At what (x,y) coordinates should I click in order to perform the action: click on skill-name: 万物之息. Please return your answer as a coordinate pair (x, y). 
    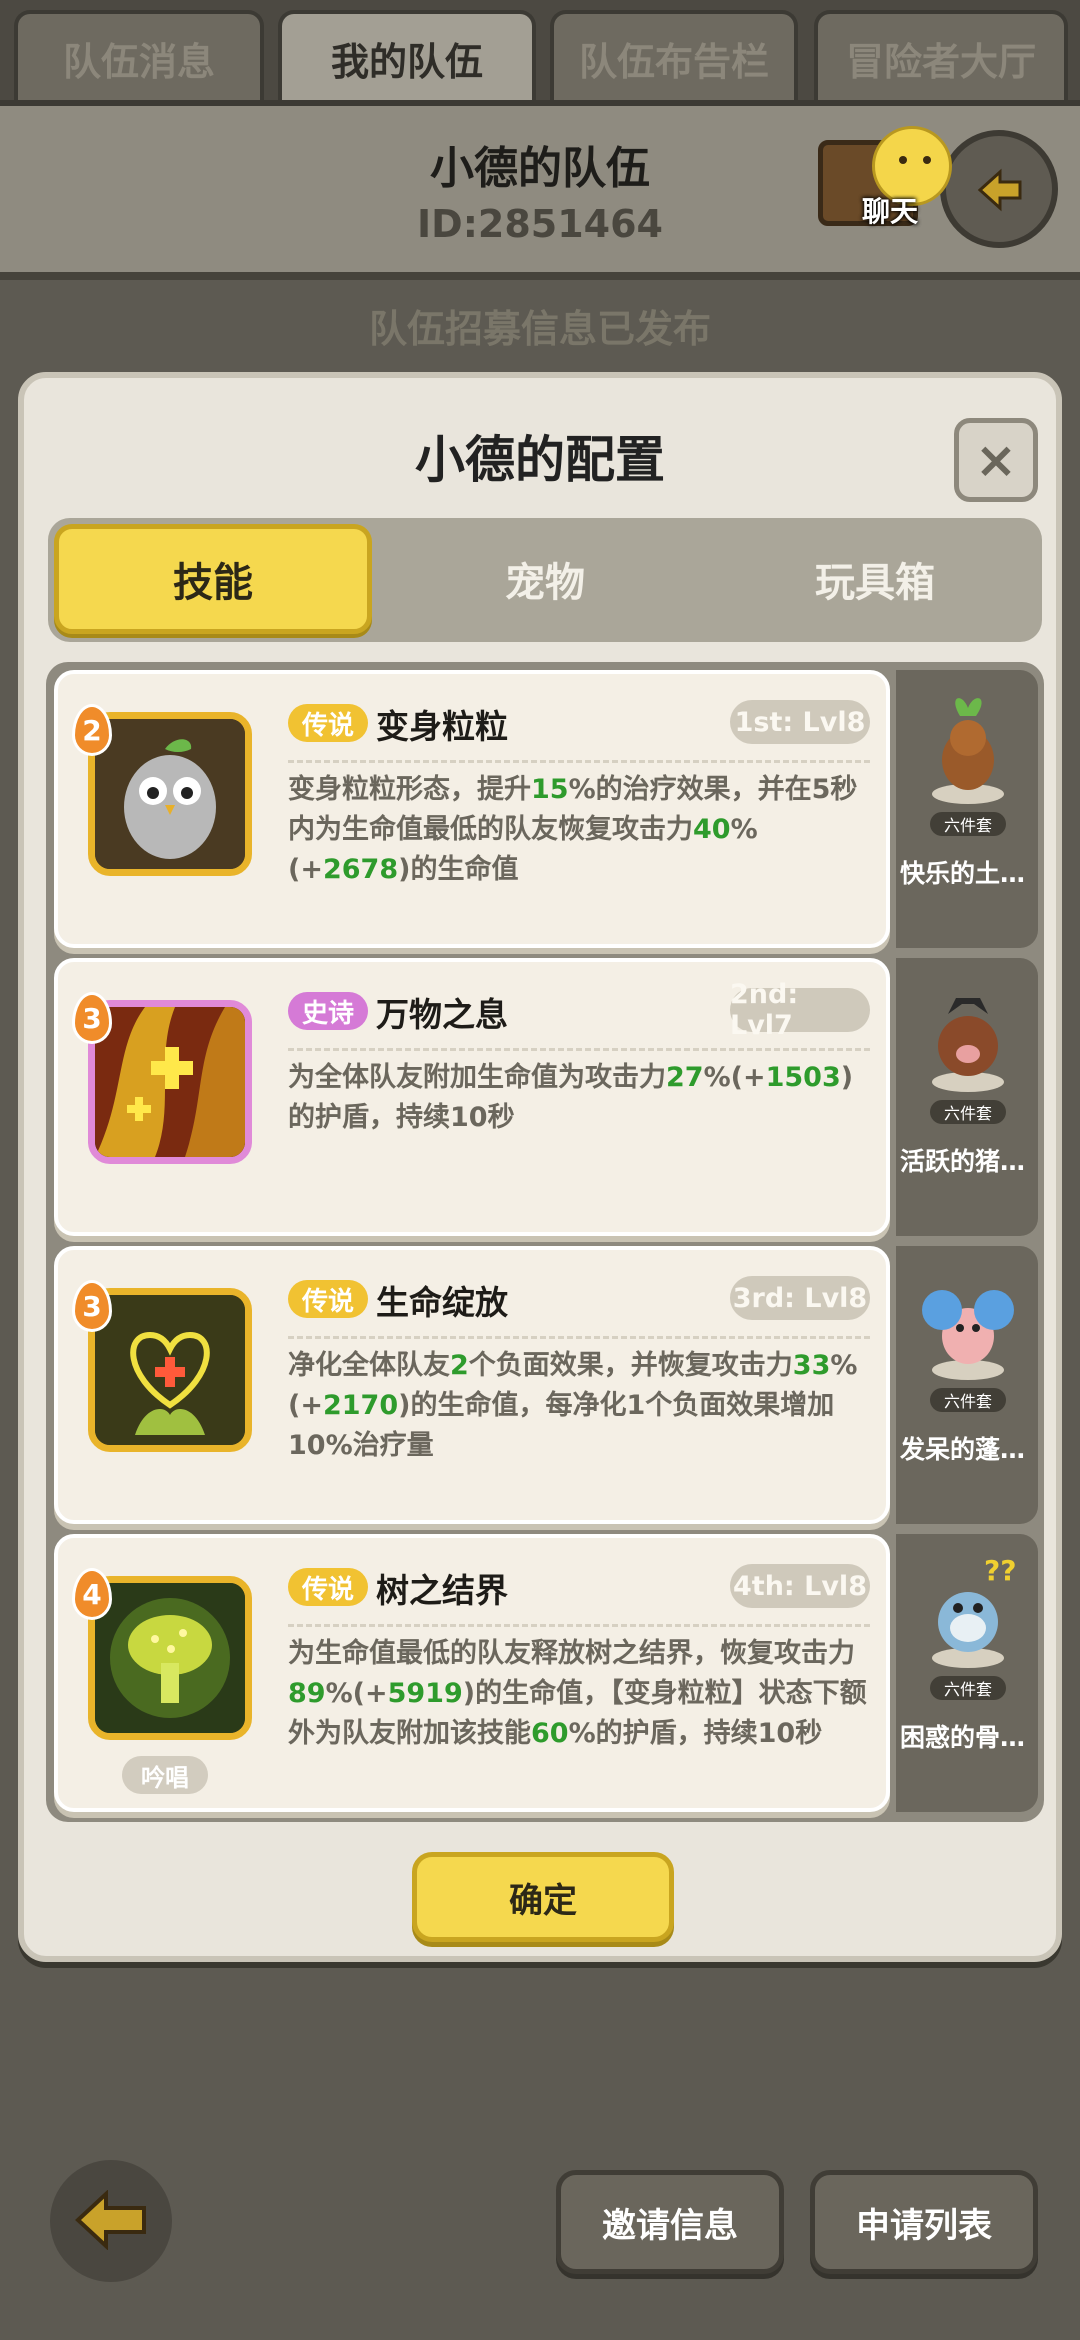
    Looking at the image, I should click on (442, 1014).